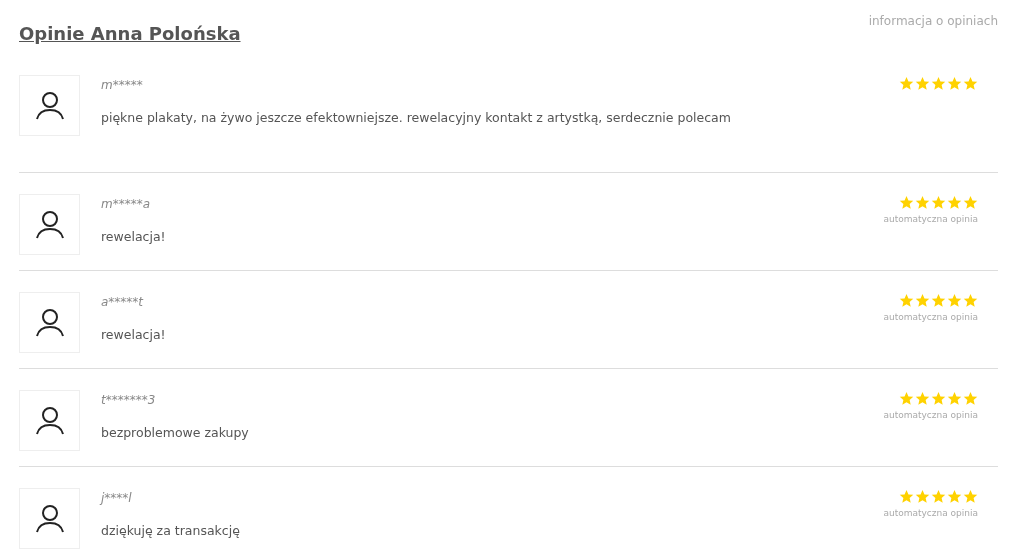 The height and width of the screenshot is (556, 1024). Describe the element at coordinates (130, 33) in the screenshot. I see `page-title: Opinie Anna Polońska` at that location.